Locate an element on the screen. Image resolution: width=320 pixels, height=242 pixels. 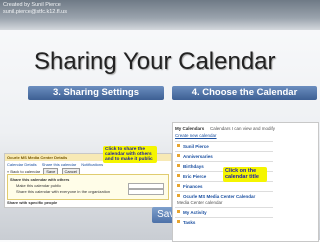
author-email: sunil.pierce@stfc.k12.fl.us is located at coordinates (35, 12).